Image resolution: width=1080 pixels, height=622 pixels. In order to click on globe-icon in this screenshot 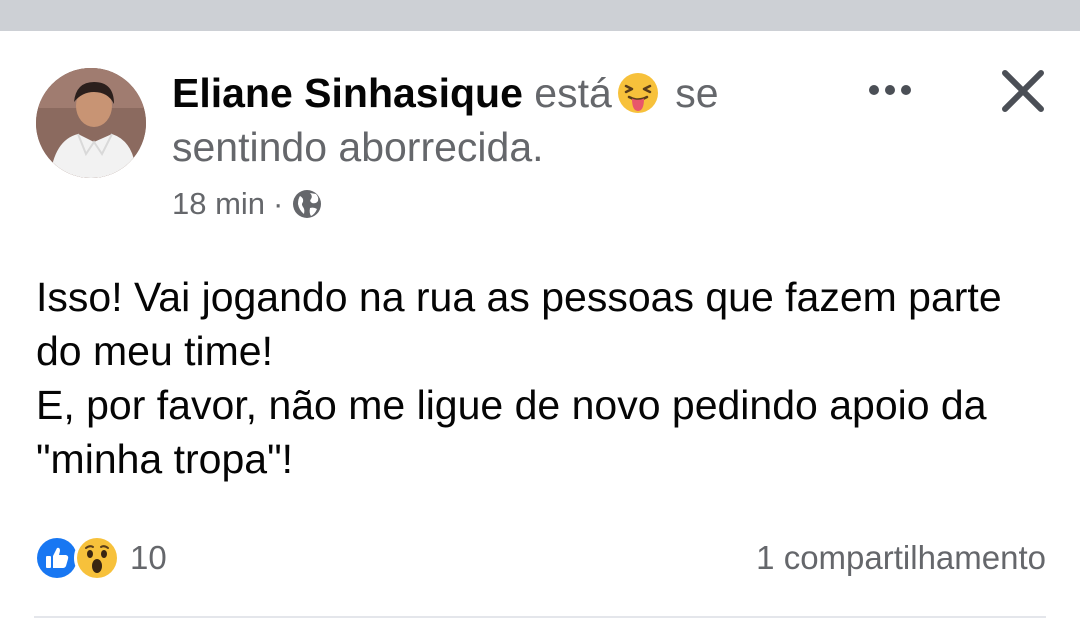, I will do `click(307, 204)`.